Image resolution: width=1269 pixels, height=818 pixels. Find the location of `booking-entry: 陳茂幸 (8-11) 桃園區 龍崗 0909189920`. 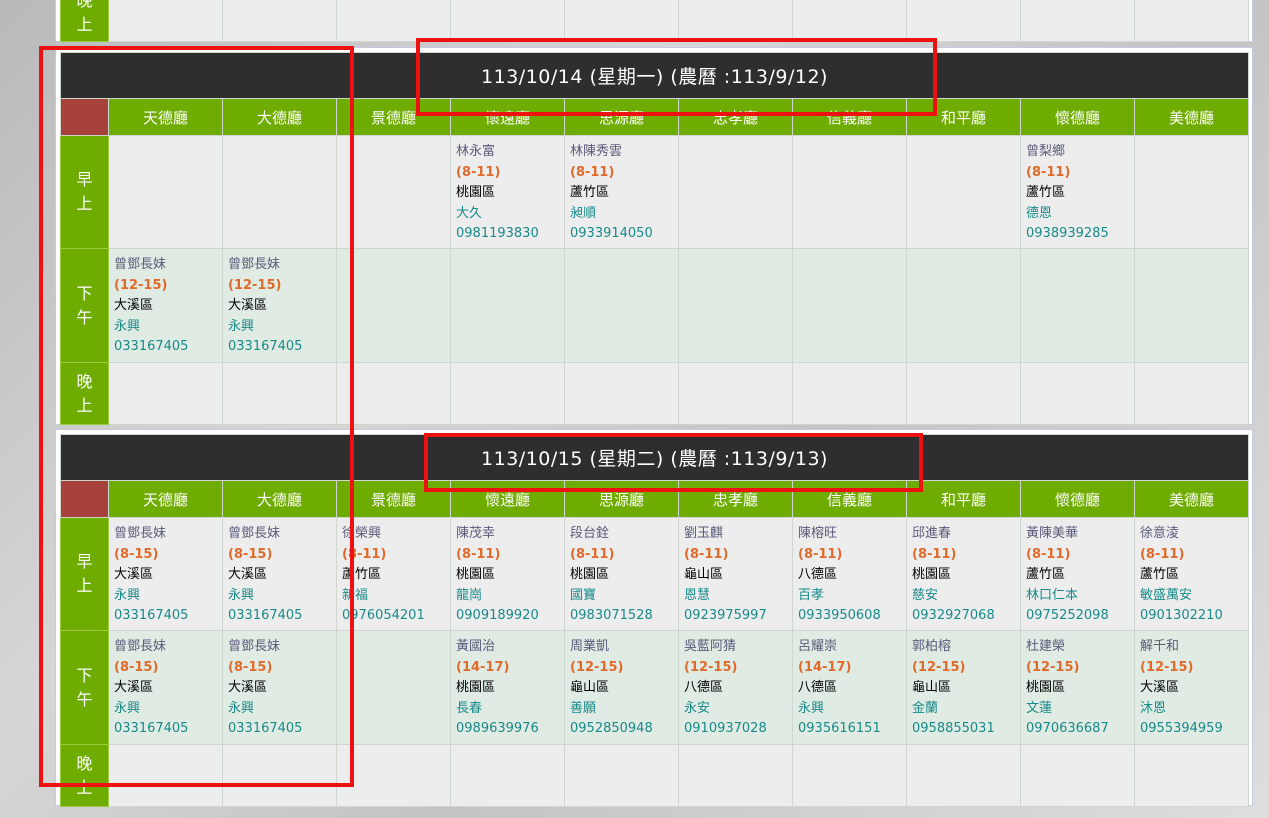

booking-entry: 陳茂幸 (8-11) 桃園區 龍崗 0909189920 is located at coordinates (508, 573).